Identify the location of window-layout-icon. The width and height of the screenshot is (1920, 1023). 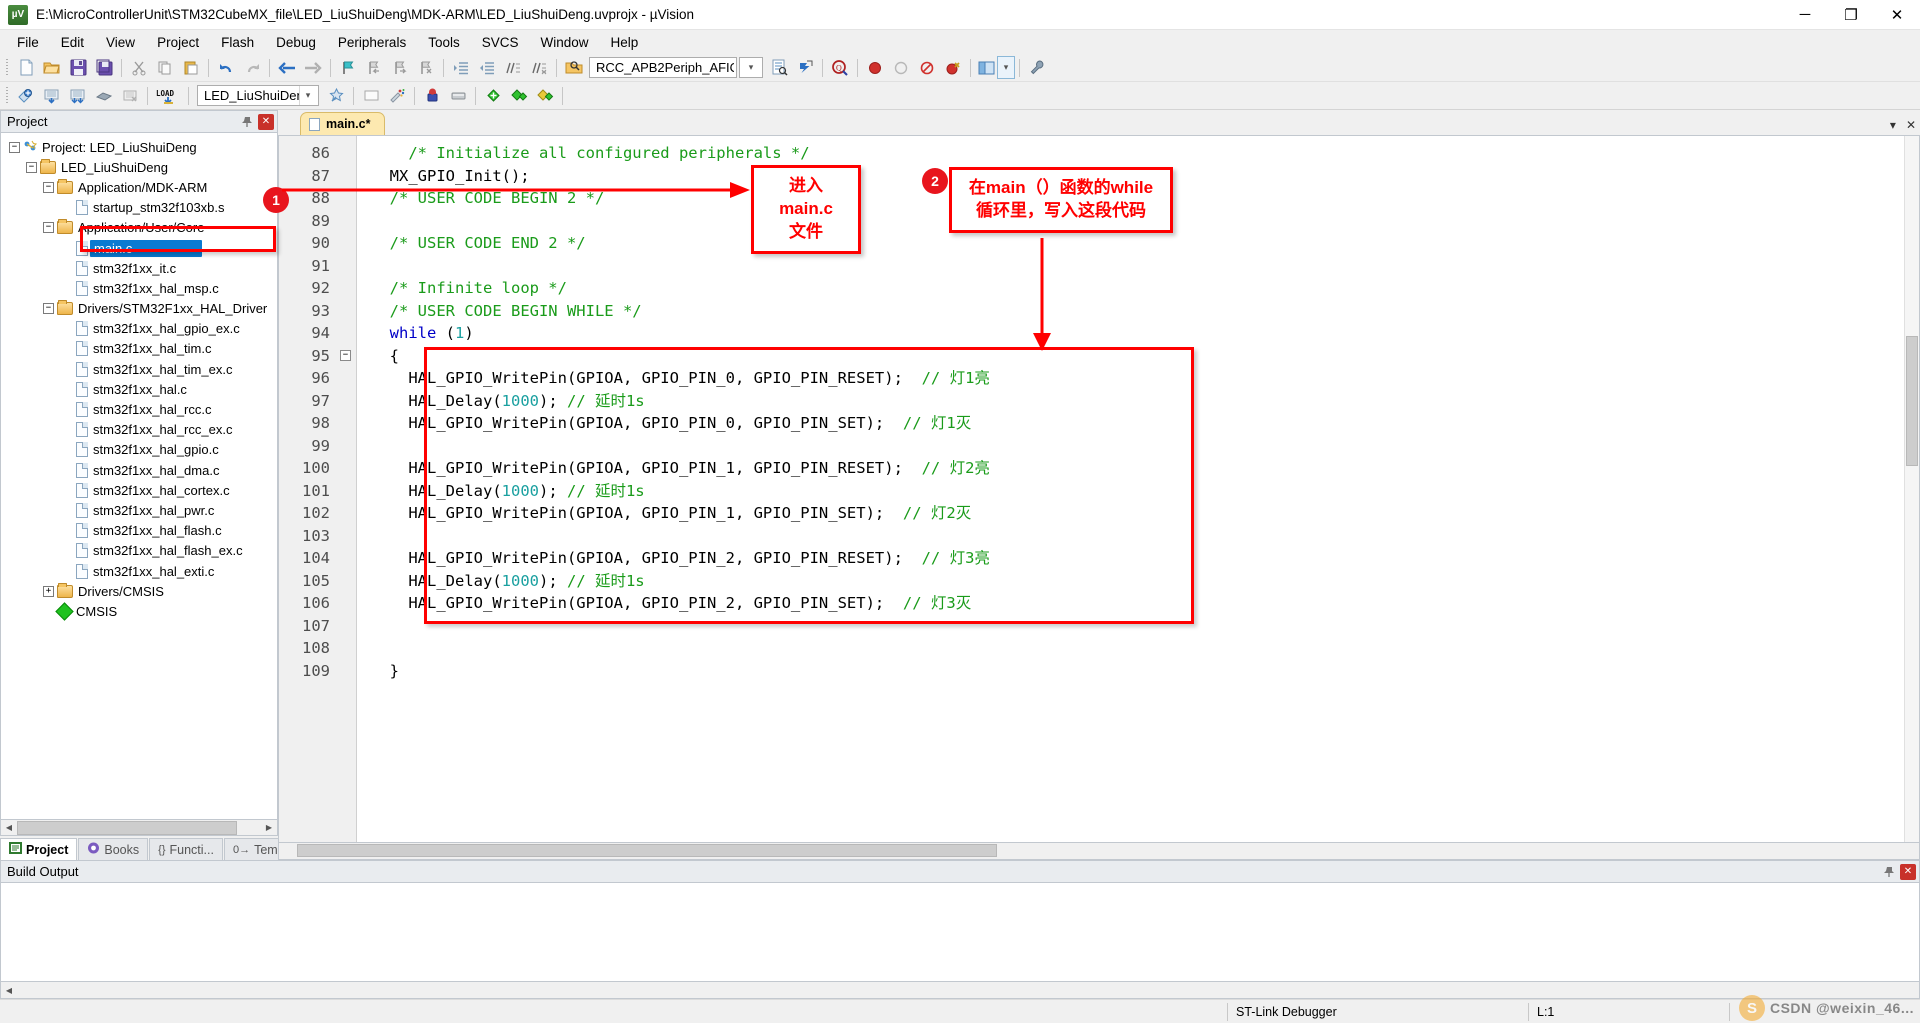
(986, 68).